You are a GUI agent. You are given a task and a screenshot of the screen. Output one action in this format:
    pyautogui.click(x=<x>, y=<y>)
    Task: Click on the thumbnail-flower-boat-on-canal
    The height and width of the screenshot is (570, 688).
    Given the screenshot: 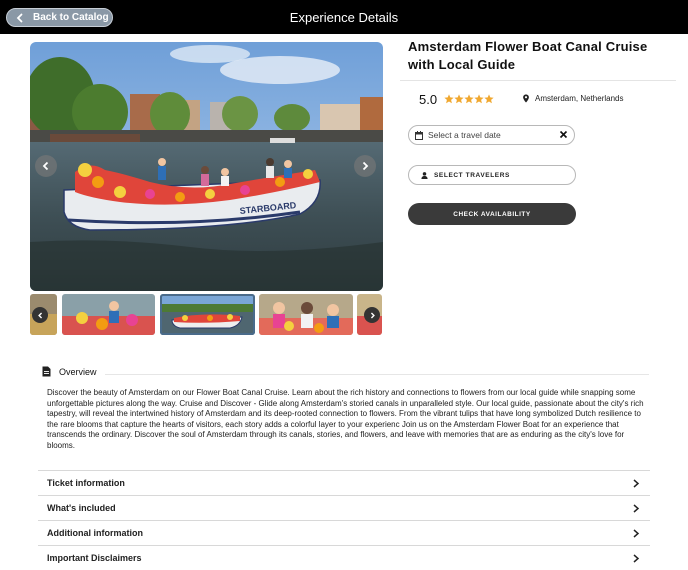 What is the action you would take?
    pyautogui.click(x=207, y=314)
    